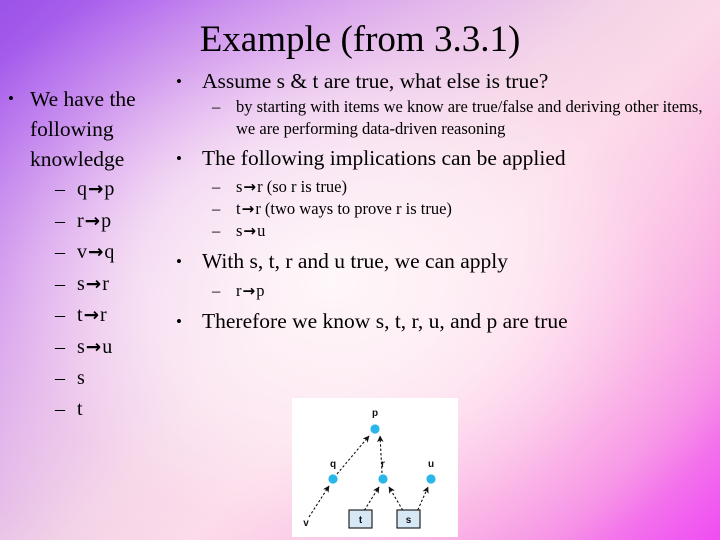  Describe the element at coordinates (125, 409) in the screenshot. I see `knowledge-item: t` at that location.